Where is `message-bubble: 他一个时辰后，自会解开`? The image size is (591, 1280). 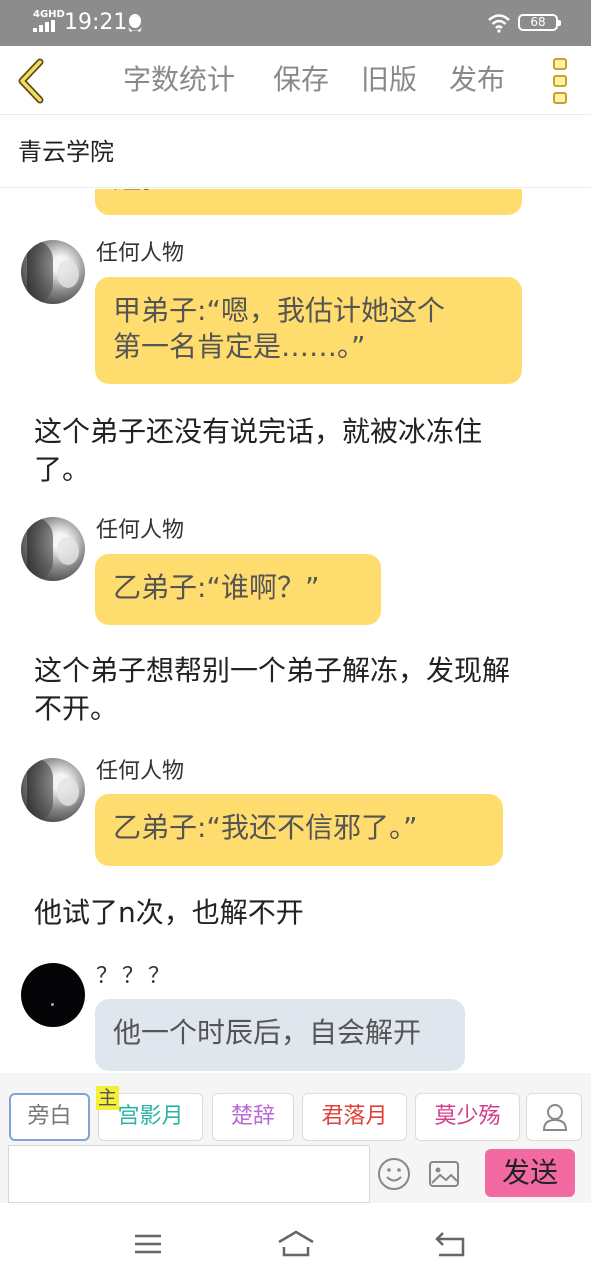
message-bubble: 他一个时辰后，自会解开 is located at coordinates (280, 1035).